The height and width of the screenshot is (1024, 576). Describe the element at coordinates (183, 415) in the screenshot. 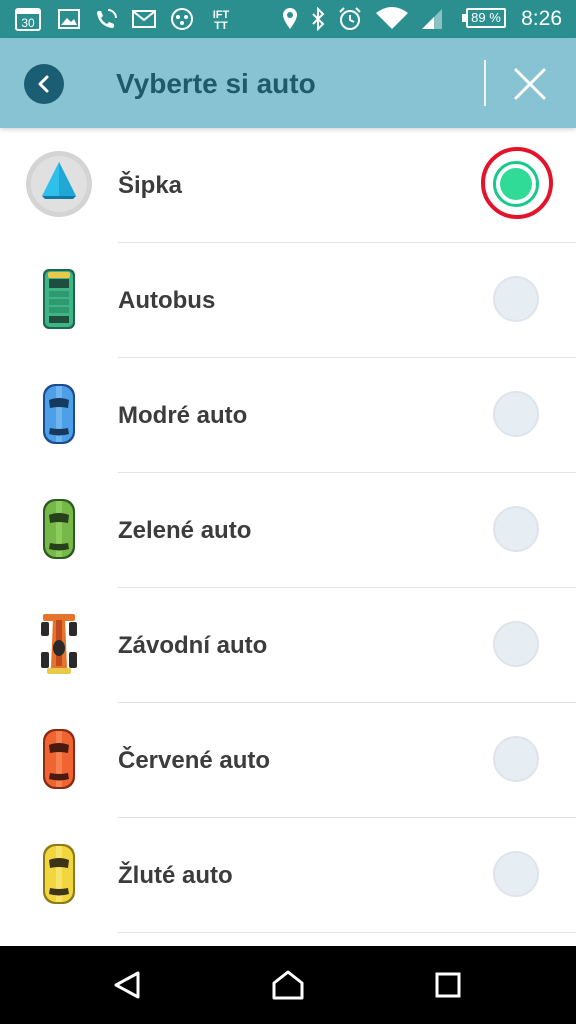

I see `car-label: Modré auto` at that location.